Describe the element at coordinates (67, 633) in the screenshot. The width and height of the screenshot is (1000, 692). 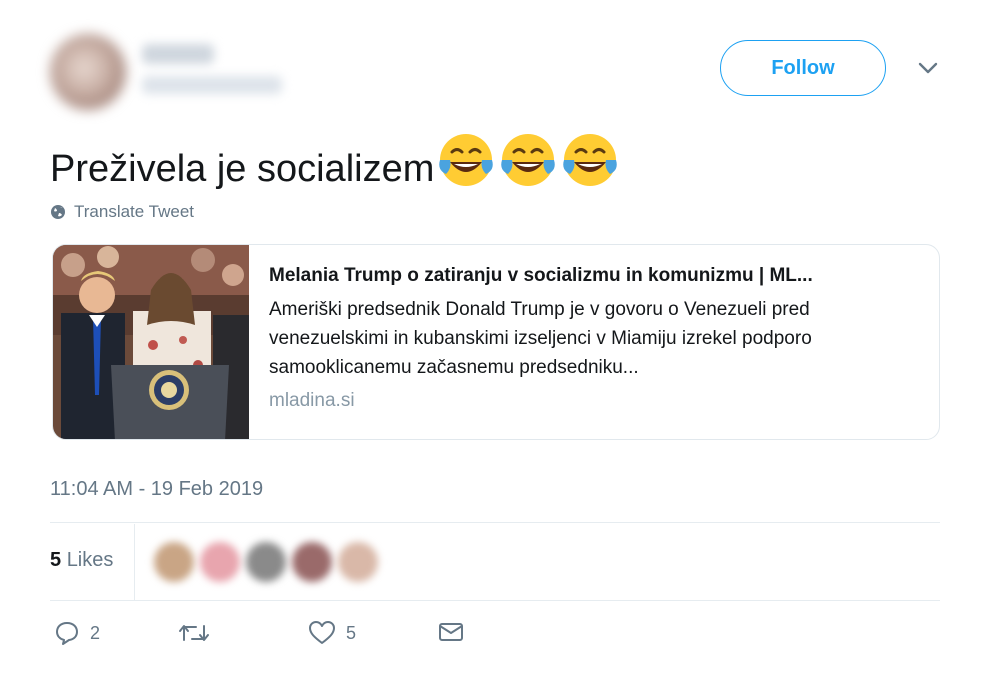
I see `reply-icon` at that location.